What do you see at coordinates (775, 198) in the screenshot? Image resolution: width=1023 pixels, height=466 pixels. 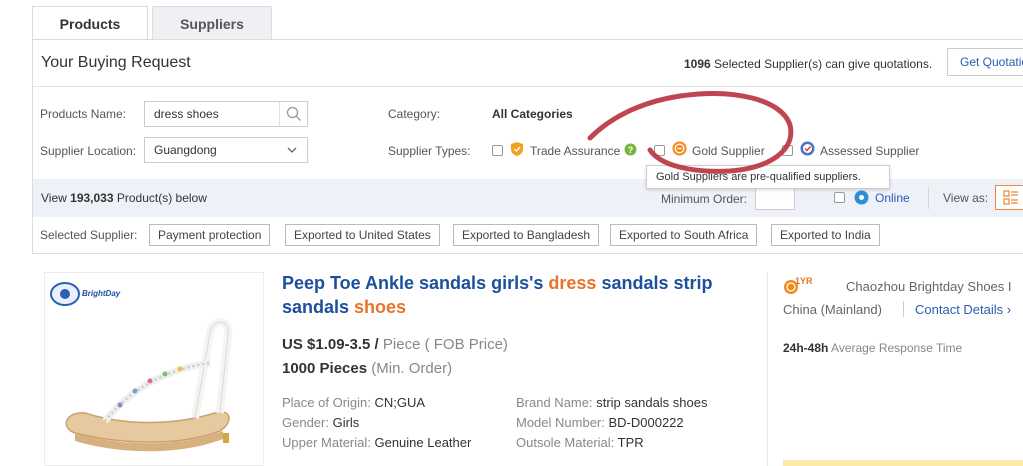 I see `min-order-input` at bounding box center [775, 198].